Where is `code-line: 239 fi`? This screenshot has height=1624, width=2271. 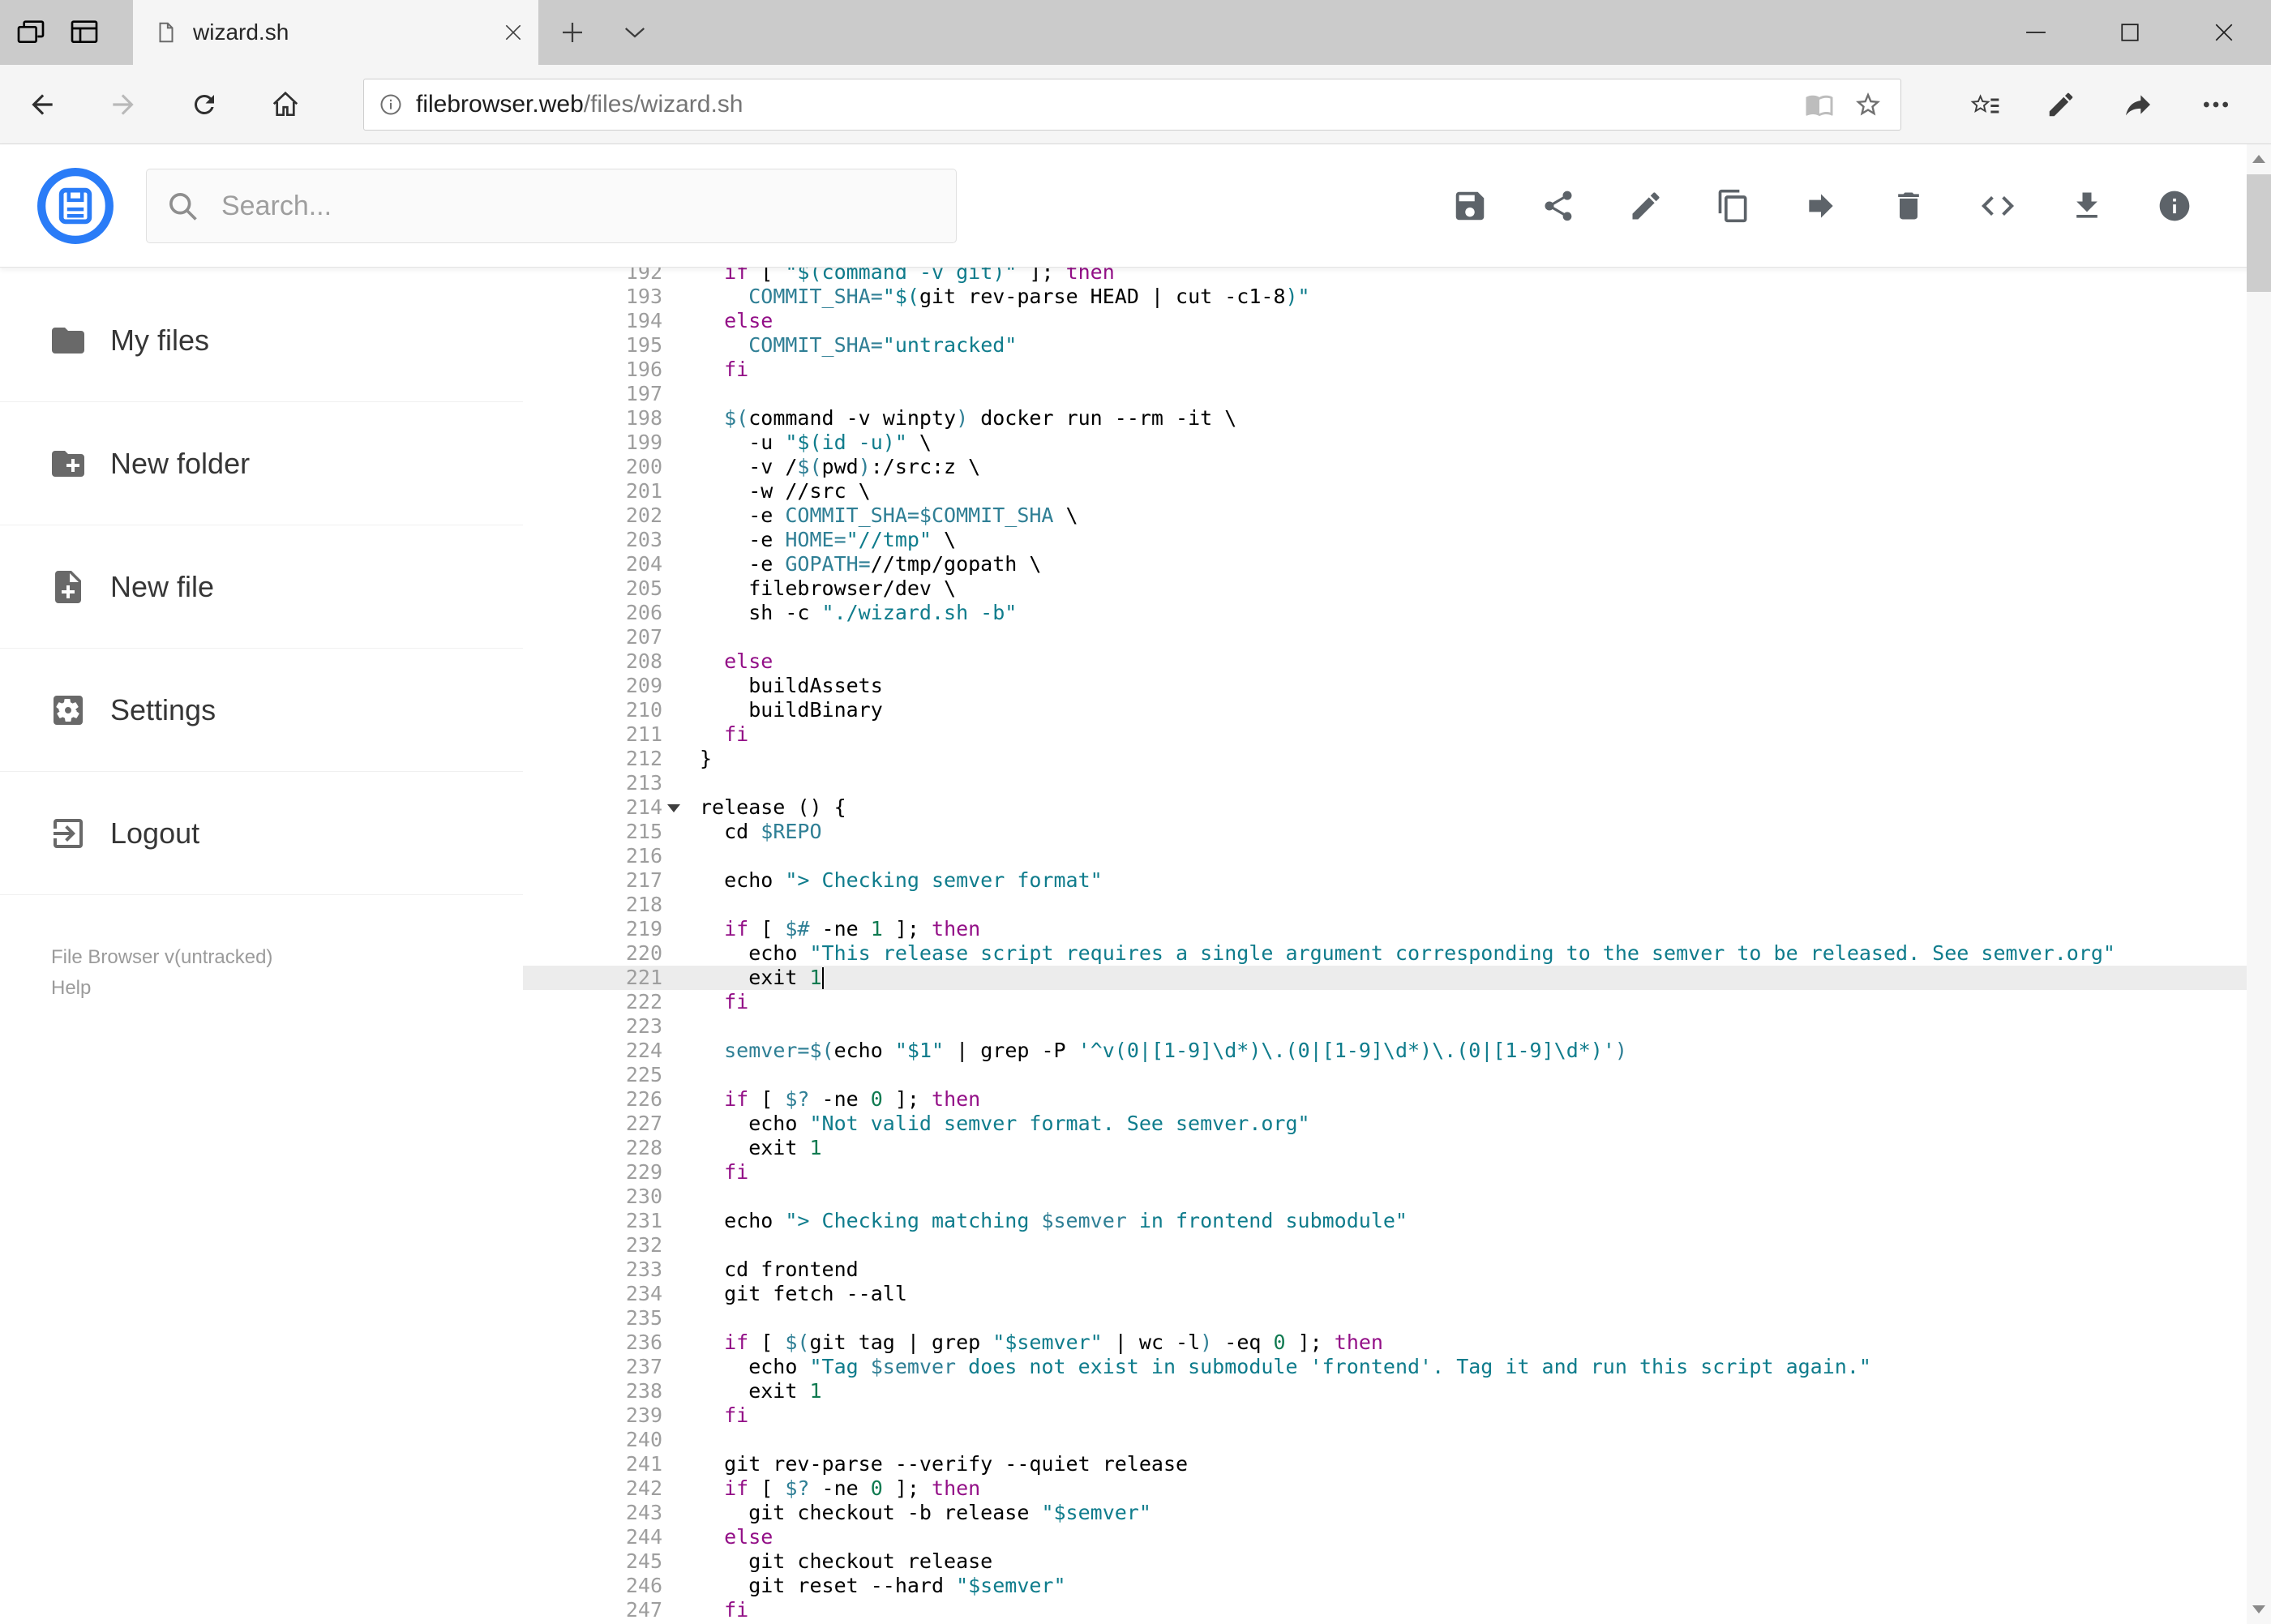 code-line: 239 fi is located at coordinates (1385, 1416).